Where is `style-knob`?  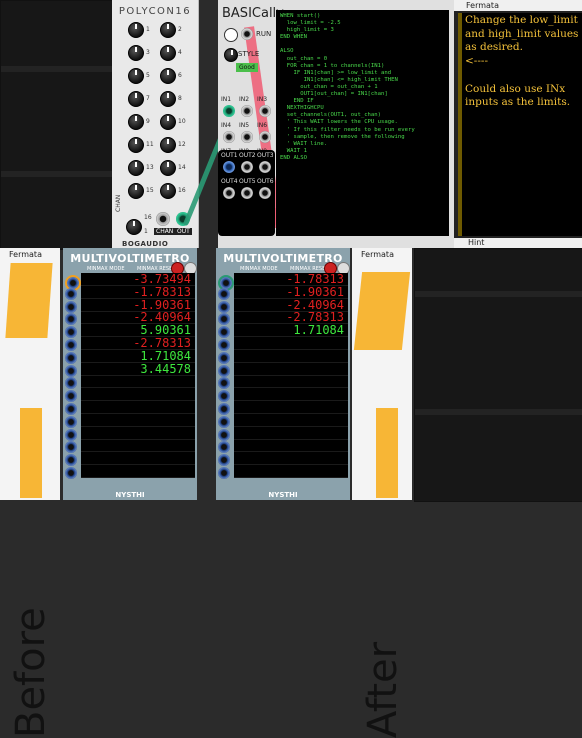
style-knob is located at coordinates (231, 55).